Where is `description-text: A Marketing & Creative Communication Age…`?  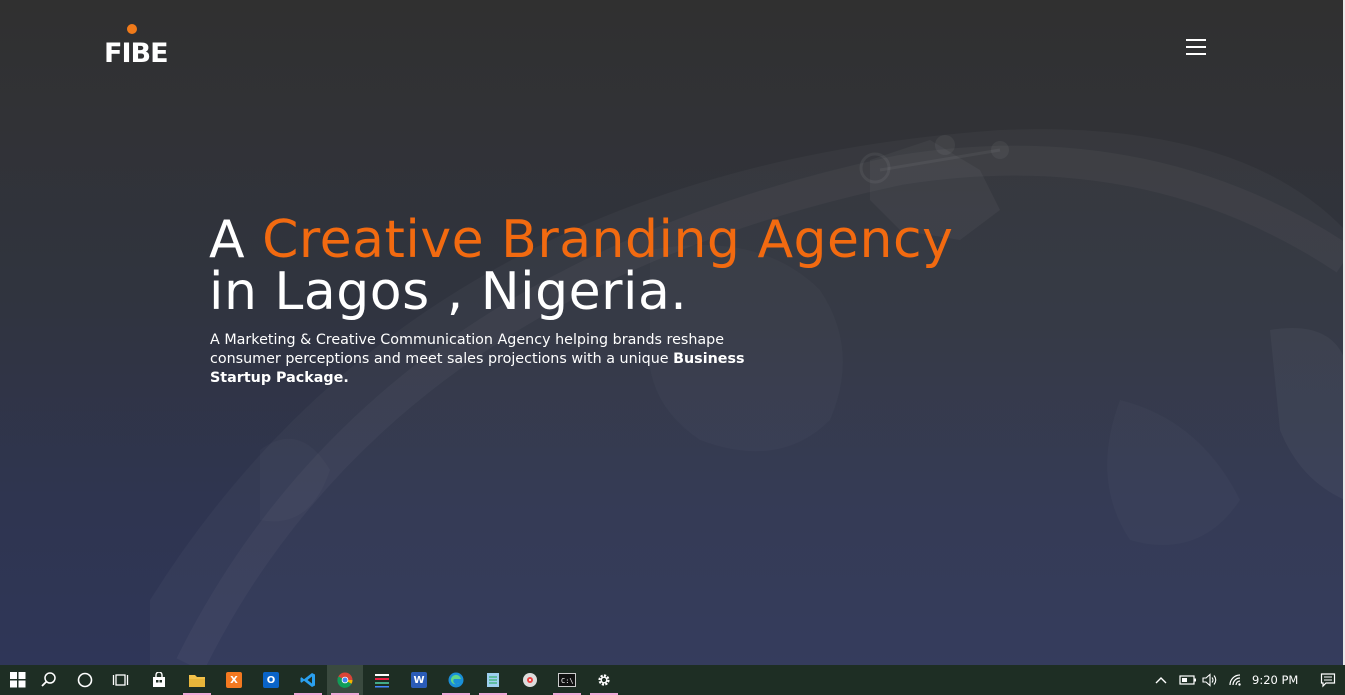
description-text: A Marketing & Creative Communication Age… is located at coordinates (467, 349).